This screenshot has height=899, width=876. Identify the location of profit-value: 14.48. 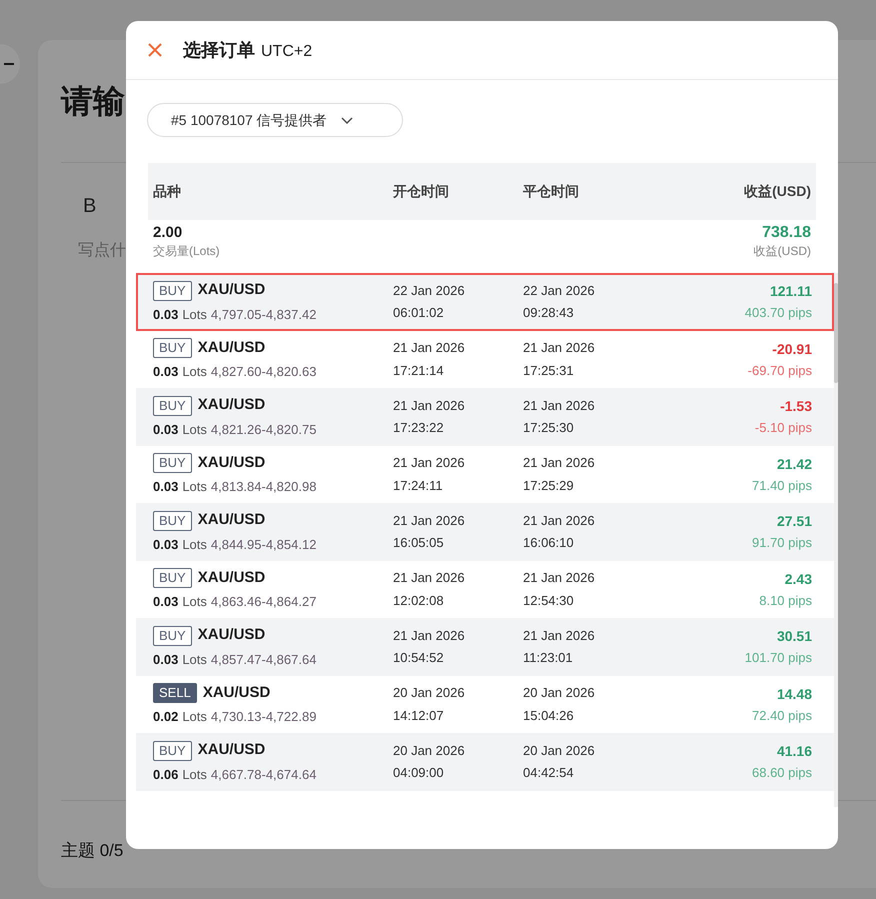
(794, 694).